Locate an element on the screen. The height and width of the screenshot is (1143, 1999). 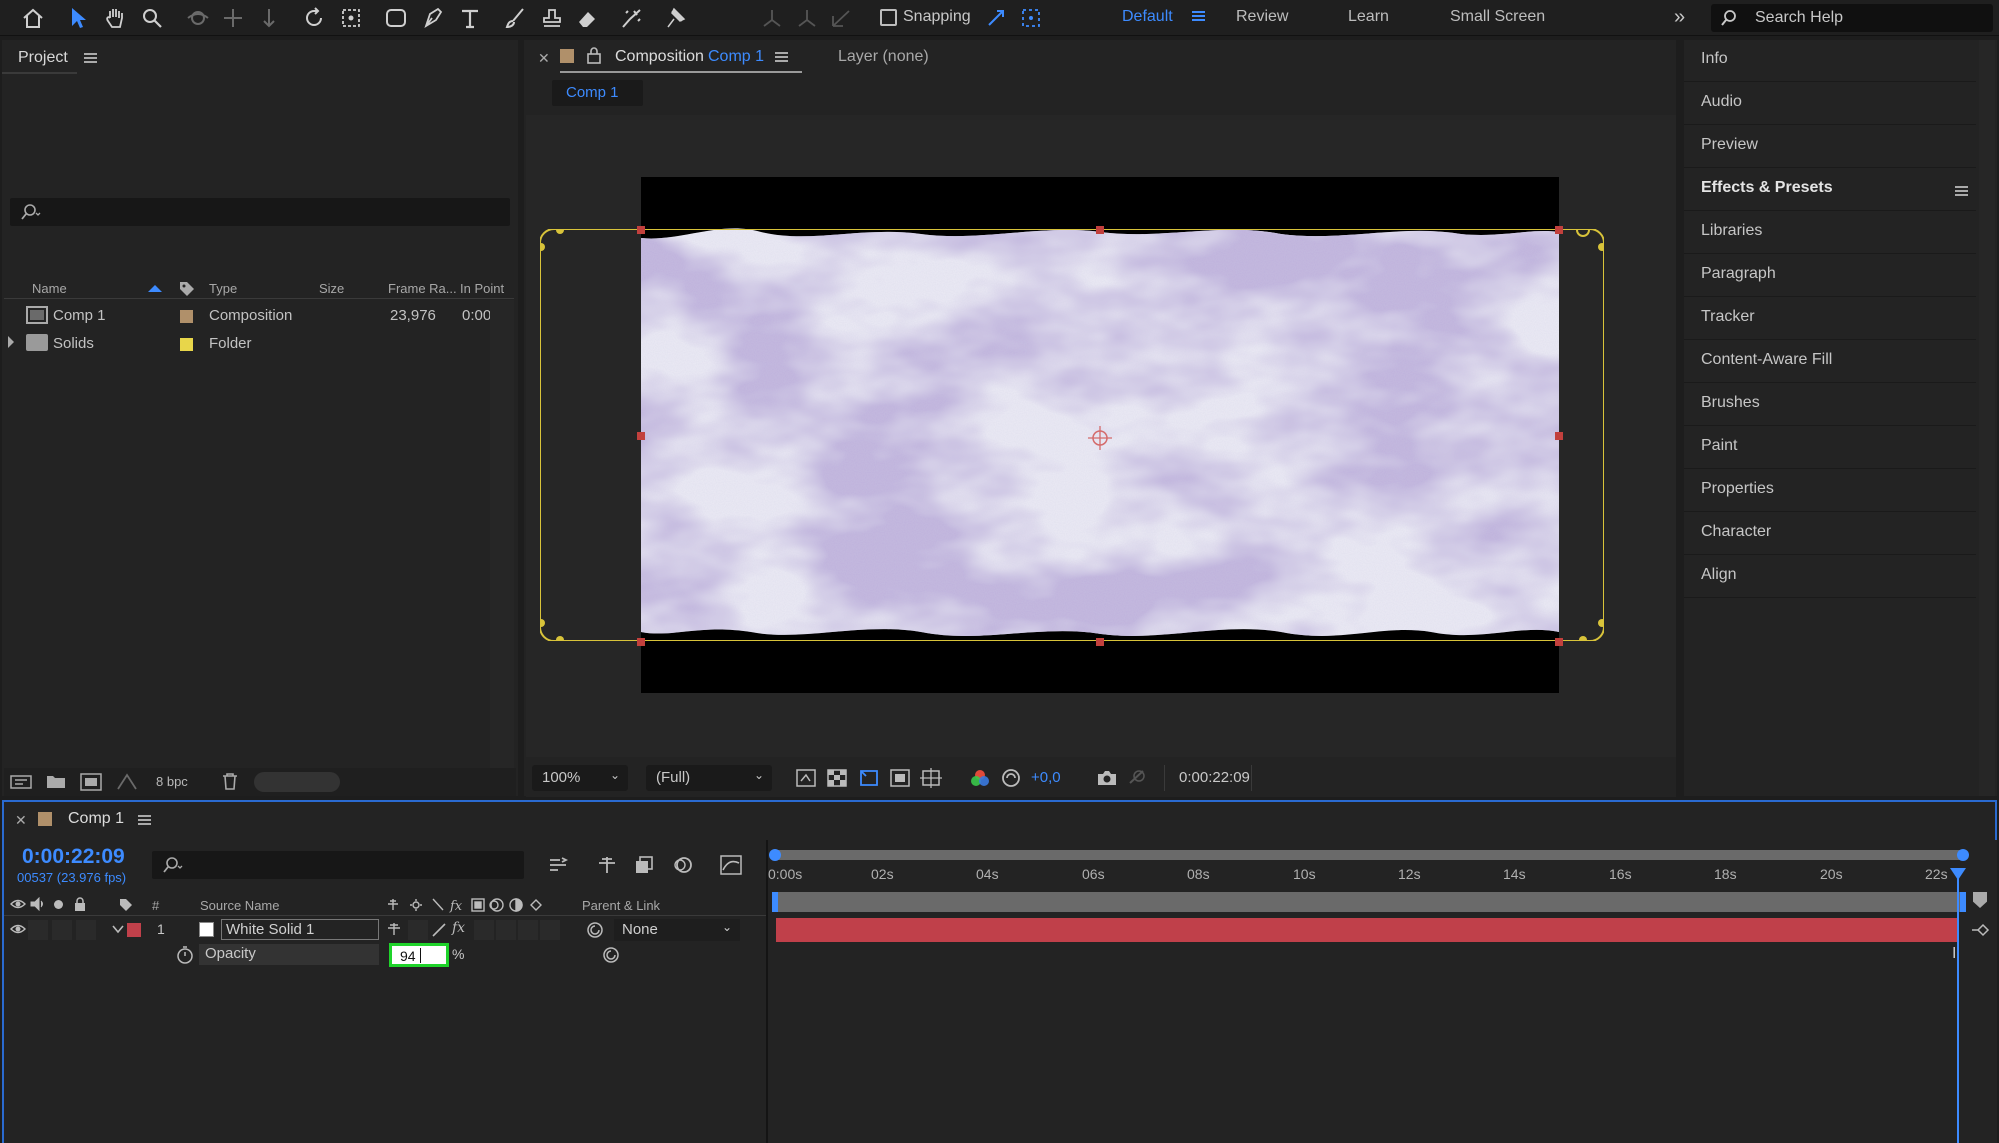
composition-tab-comp-name: Comp 1 is located at coordinates (736, 57).